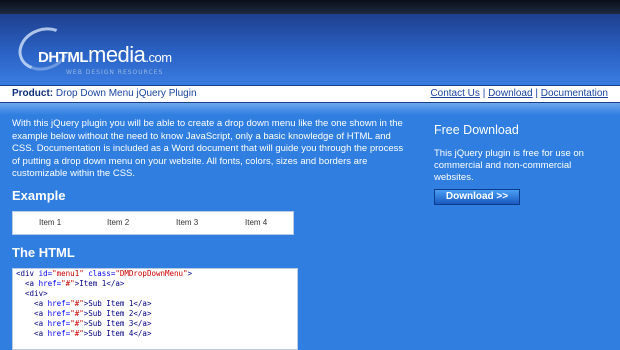 This screenshot has height=350, width=620. I want to click on code-token: "menu1", so click(68, 273).